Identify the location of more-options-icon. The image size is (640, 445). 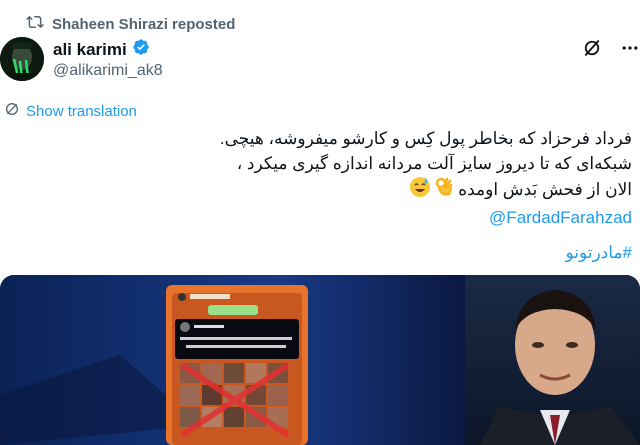
(630, 50).